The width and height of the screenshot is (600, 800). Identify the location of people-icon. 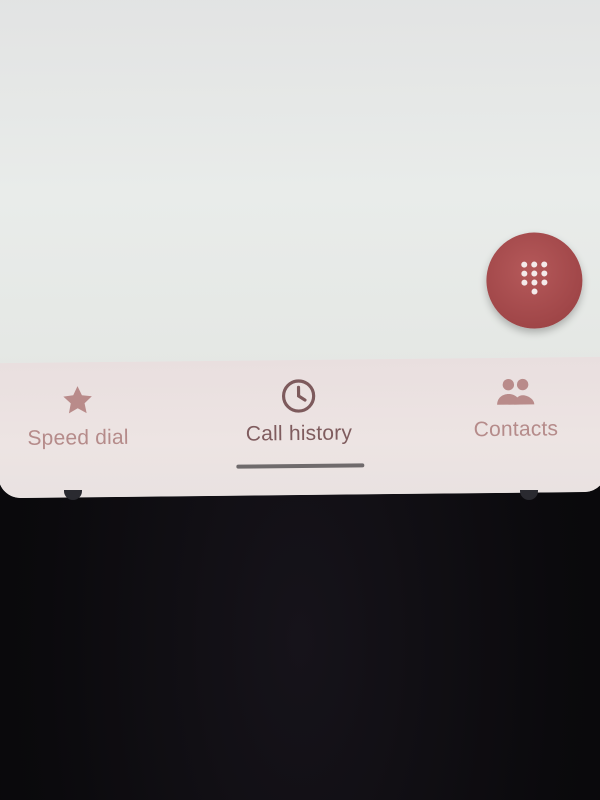
(515, 392).